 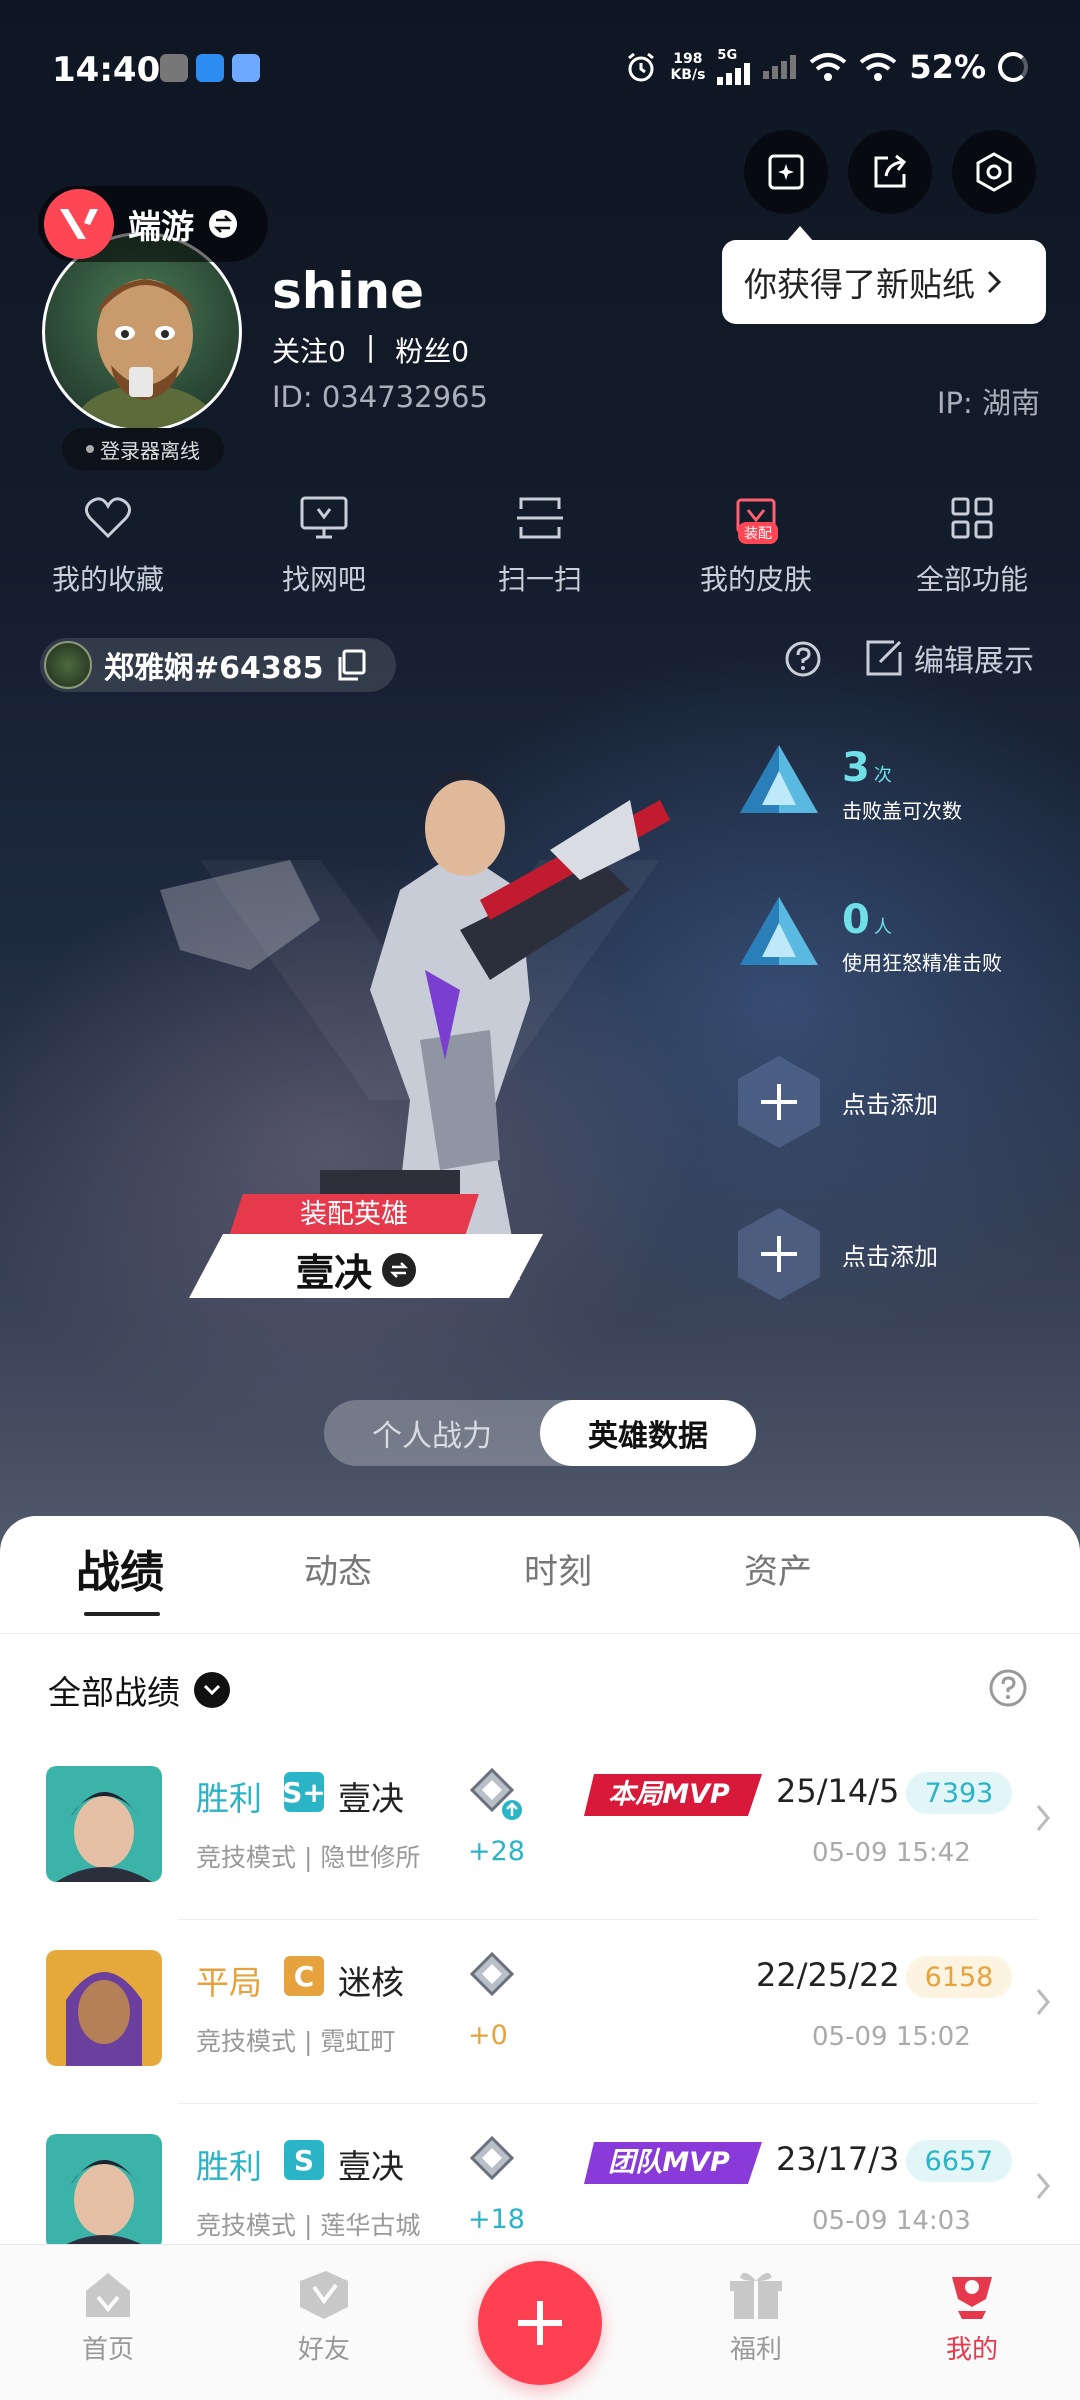 What do you see at coordinates (972, 2298) in the screenshot?
I see `profile-icon` at bounding box center [972, 2298].